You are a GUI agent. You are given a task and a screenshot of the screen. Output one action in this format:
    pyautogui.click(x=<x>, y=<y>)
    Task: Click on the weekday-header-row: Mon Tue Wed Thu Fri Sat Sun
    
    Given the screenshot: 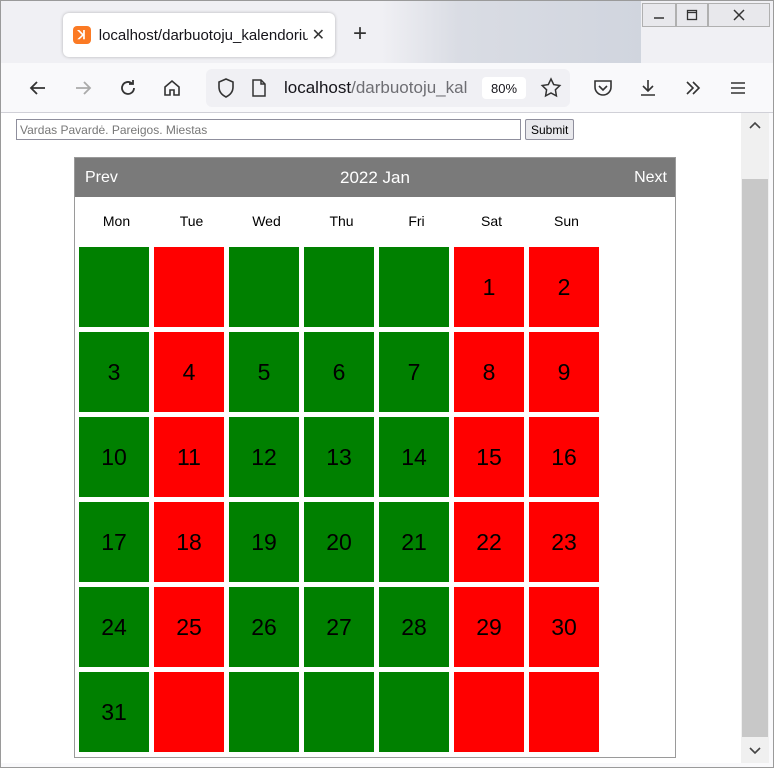 What is the action you would take?
    pyautogui.click(x=341, y=221)
    